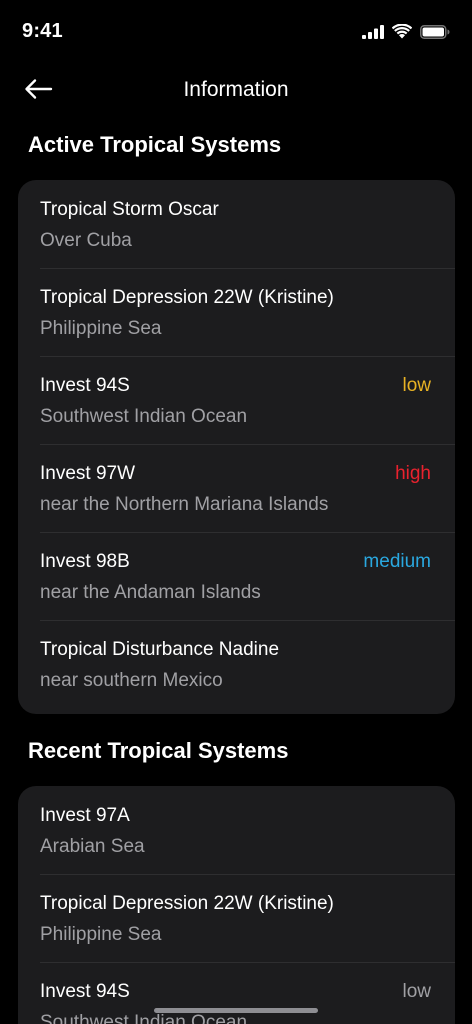 This screenshot has height=1024, width=472. I want to click on status-time: 9:41, so click(42, 31).